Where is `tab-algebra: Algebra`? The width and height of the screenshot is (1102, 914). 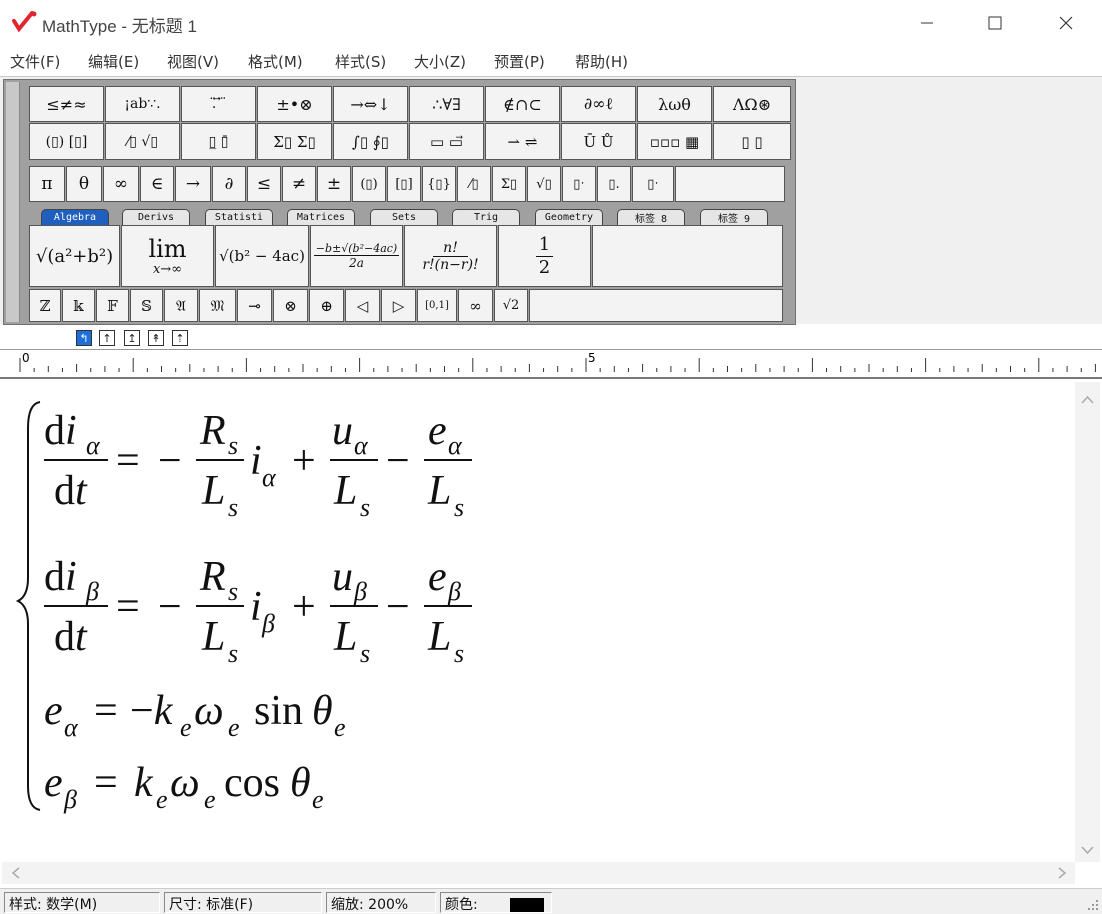
tab-algebra: Algebra is located at coordinates (75, 217).